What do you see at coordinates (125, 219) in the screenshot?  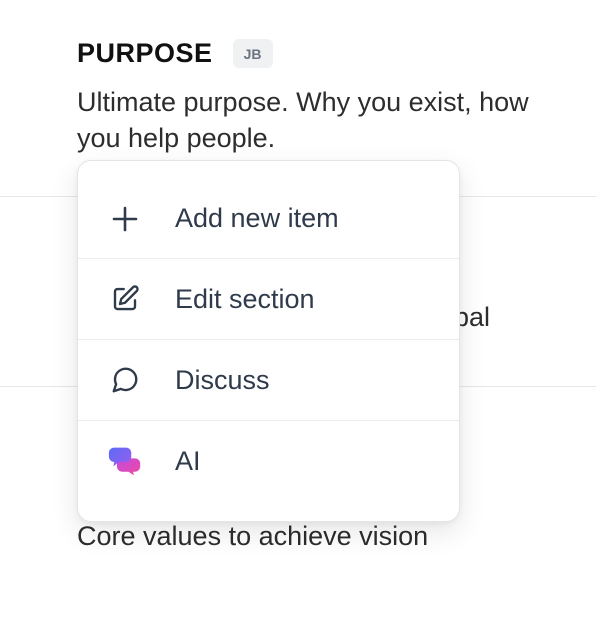 I see `plus-icon` at bounding box center [125, 219].